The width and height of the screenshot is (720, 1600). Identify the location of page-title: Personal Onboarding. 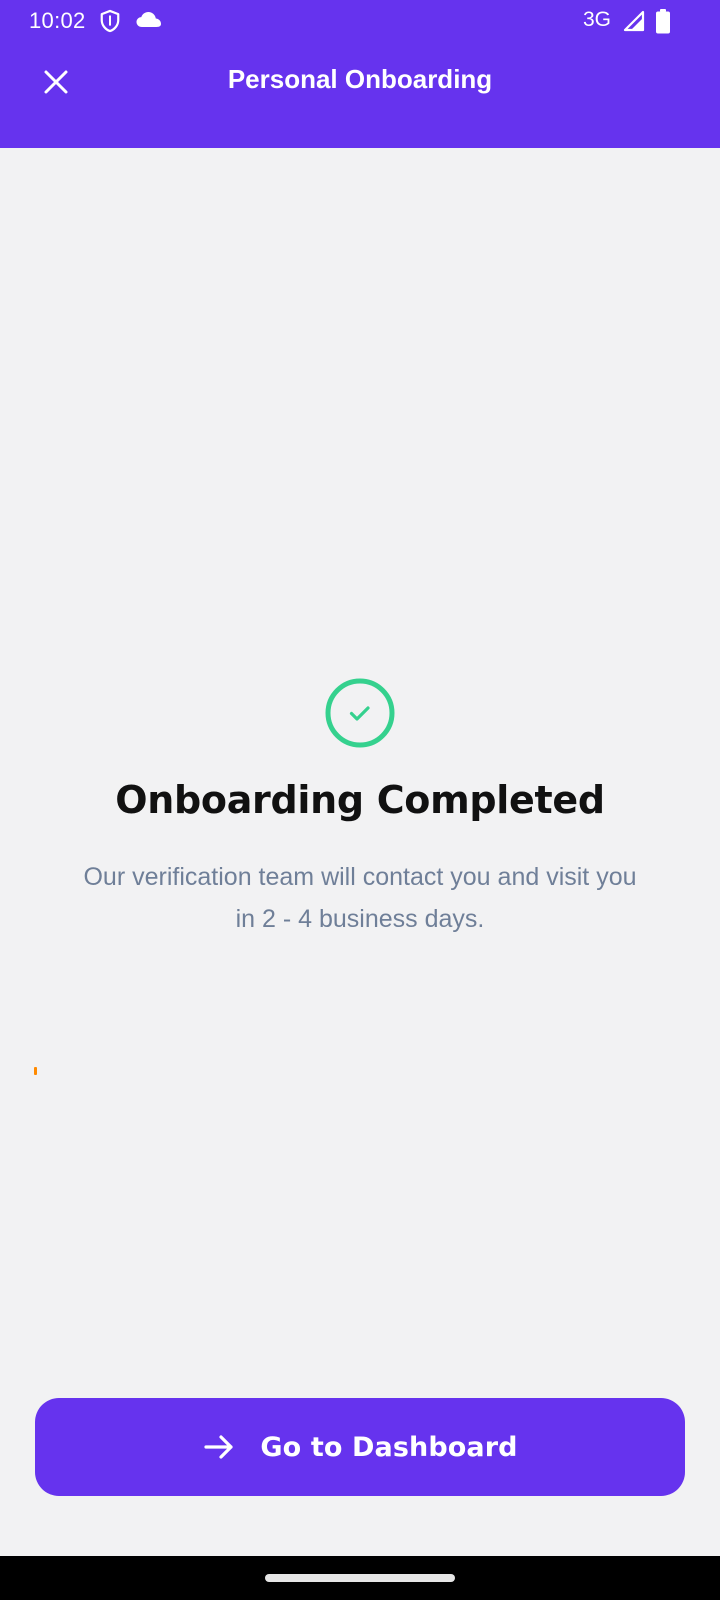
(360, 79).